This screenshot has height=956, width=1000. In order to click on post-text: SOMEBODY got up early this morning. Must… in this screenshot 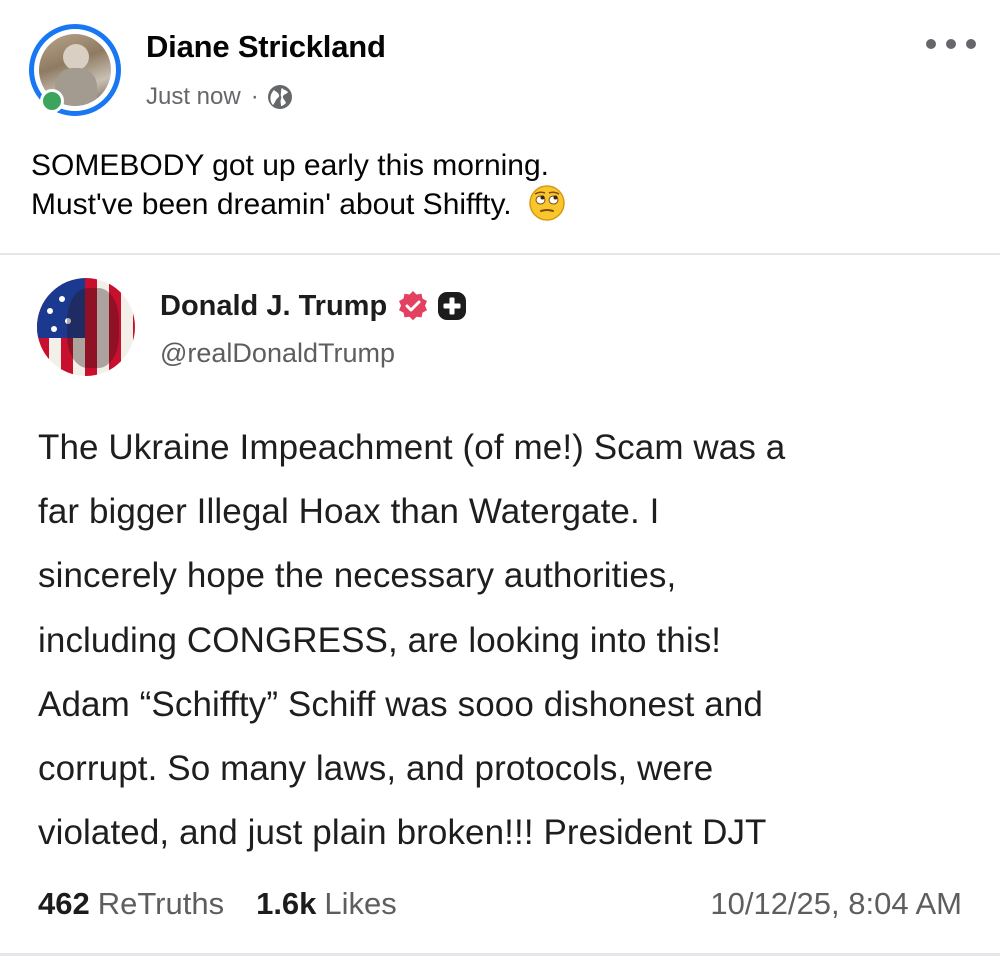, I will do `click(481, 185)`.